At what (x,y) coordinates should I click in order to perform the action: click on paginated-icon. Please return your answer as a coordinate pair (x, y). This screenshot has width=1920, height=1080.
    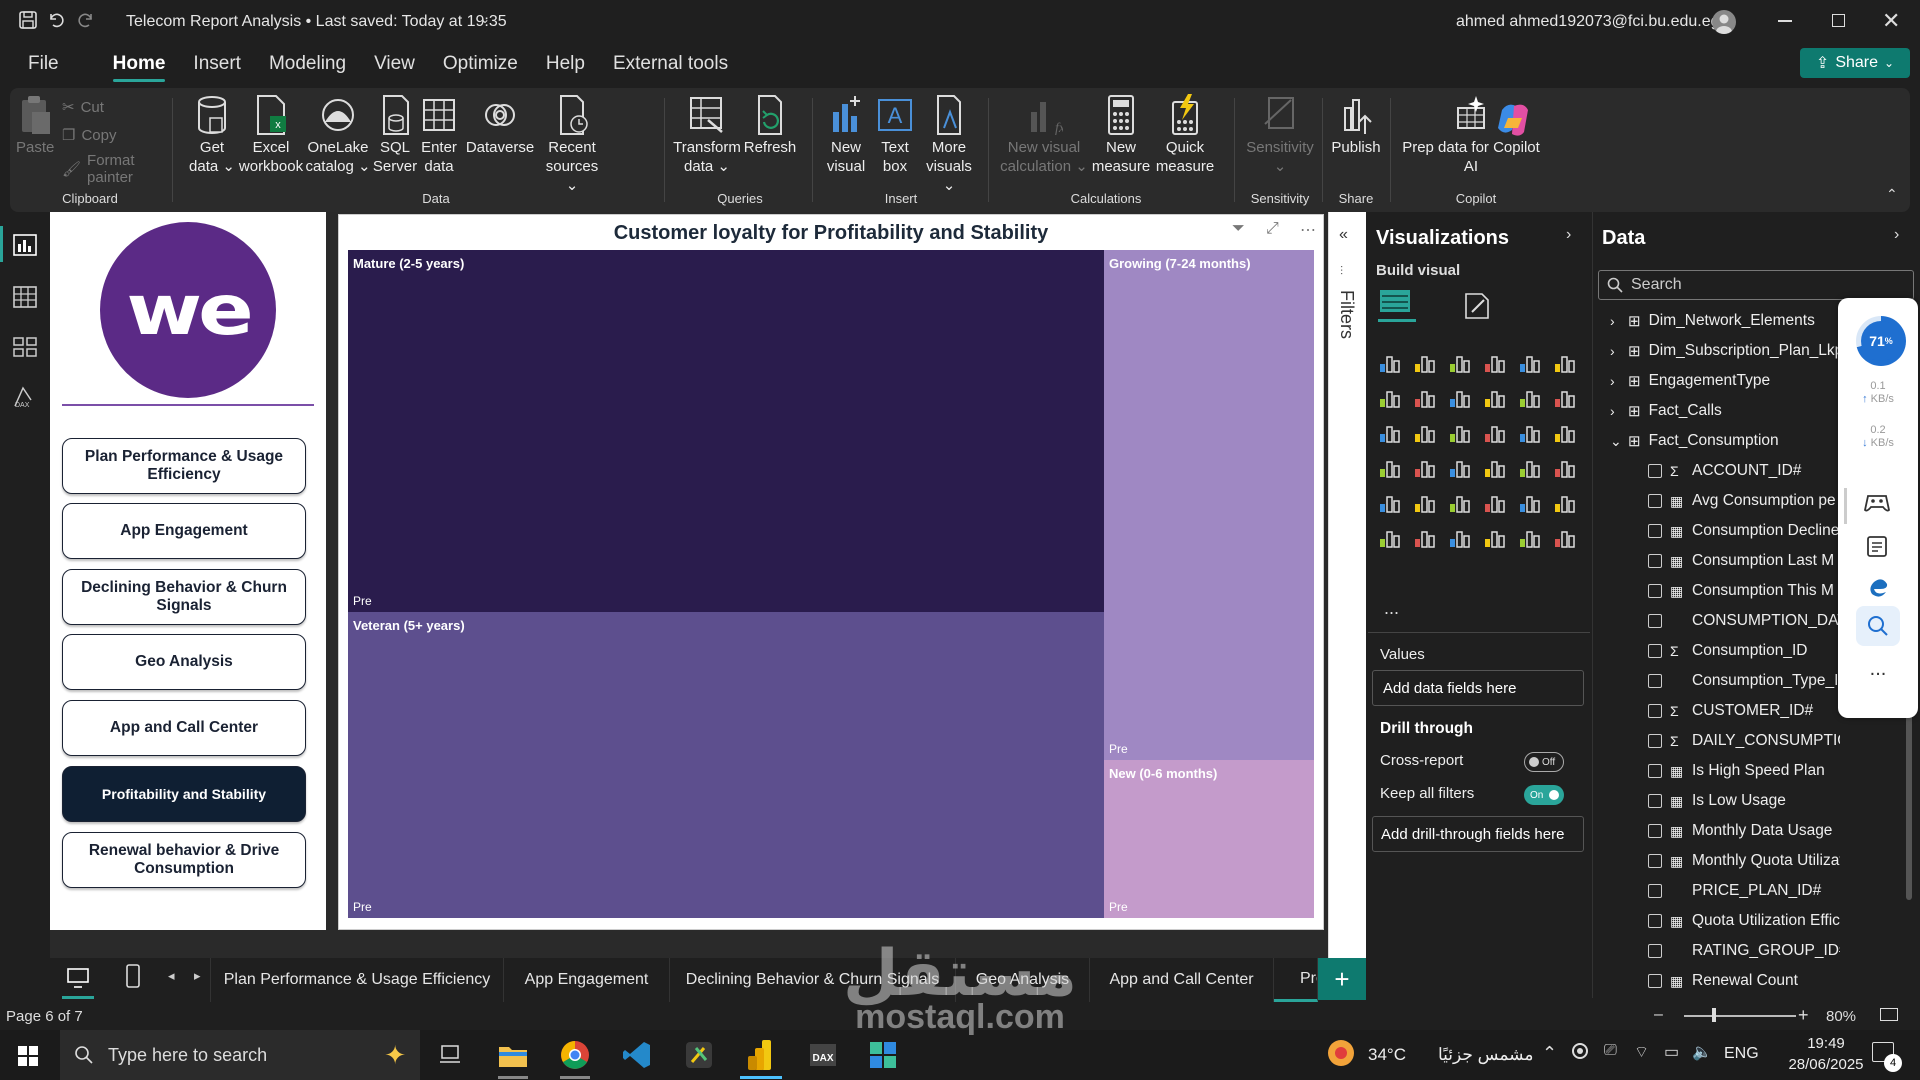
    Looking at the image, I should click on (1495, 538).